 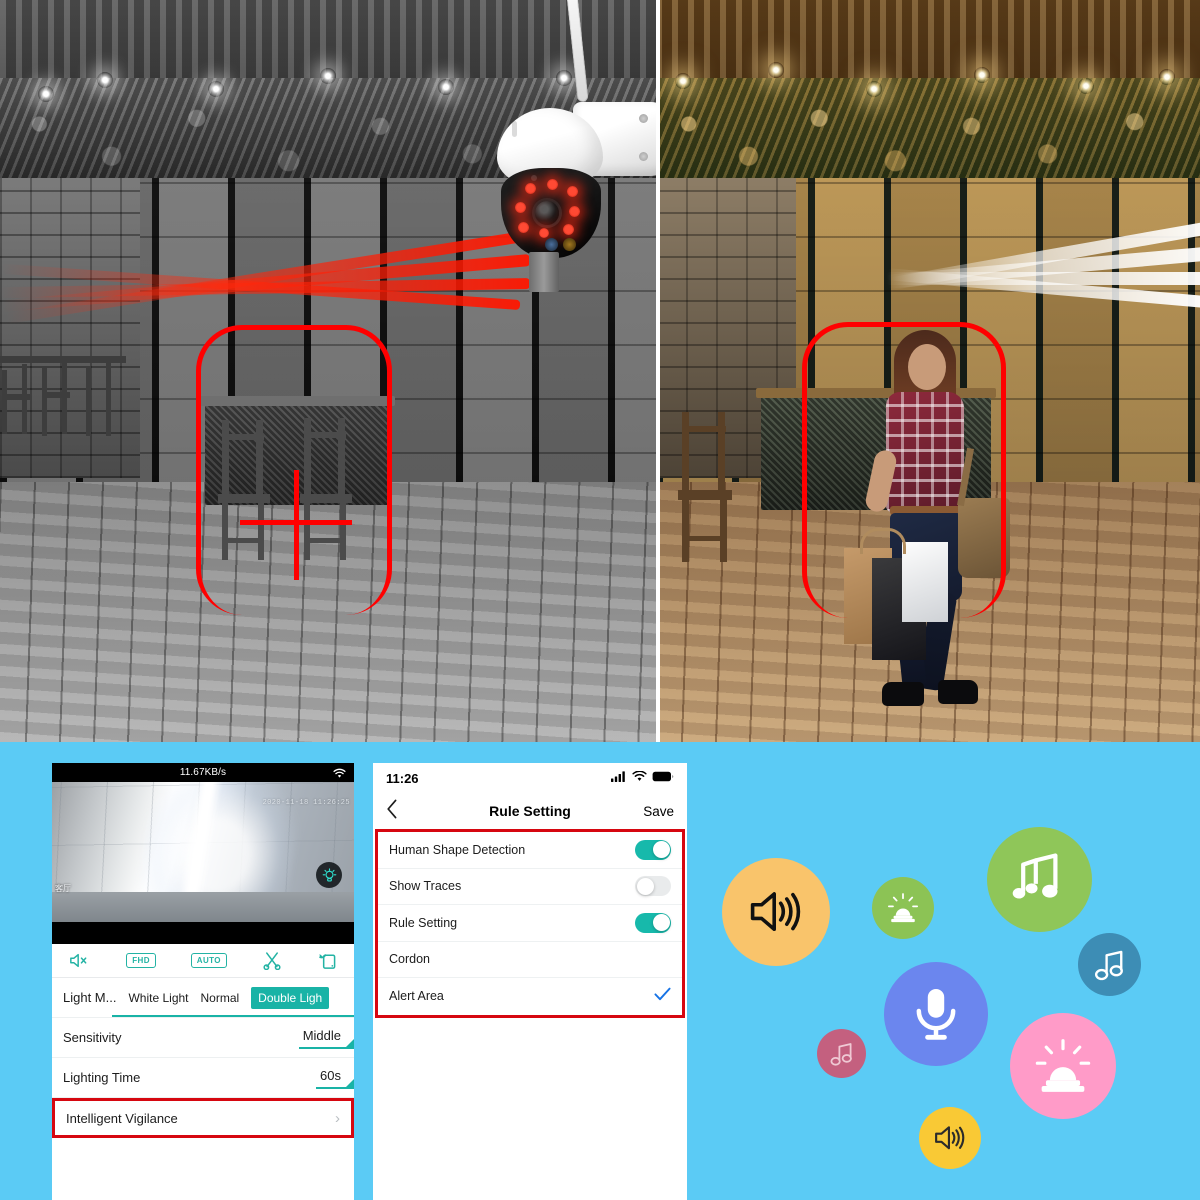 What do you see at coordinates (639, 778) in the screenshot?
I see `wifi-icon` at bounding box center [639, 778].